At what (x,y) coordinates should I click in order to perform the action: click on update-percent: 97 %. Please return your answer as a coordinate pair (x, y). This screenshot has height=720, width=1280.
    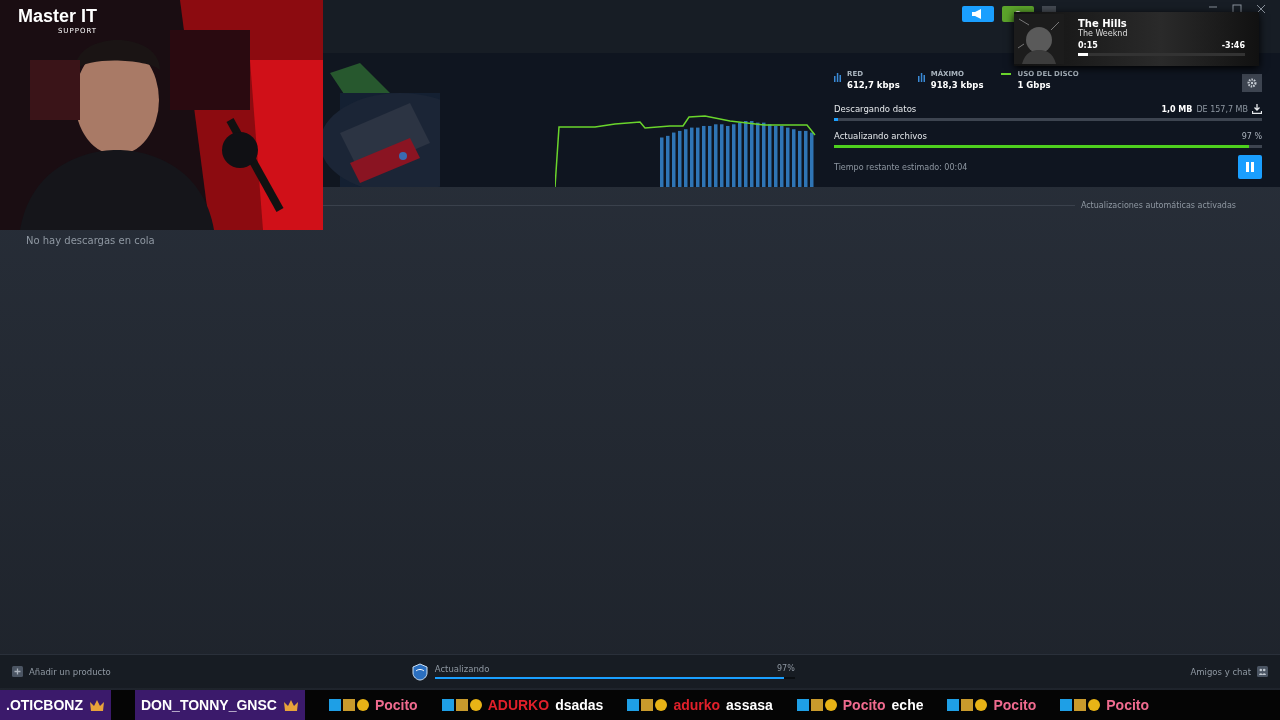
    Looking at the image, I should click on (1251, 136).